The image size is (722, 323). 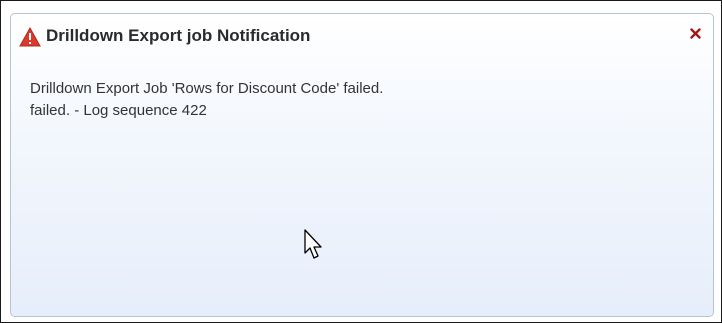 I want to click on message-line: failed. - Log sequence 422, so click(x=118, y=110).